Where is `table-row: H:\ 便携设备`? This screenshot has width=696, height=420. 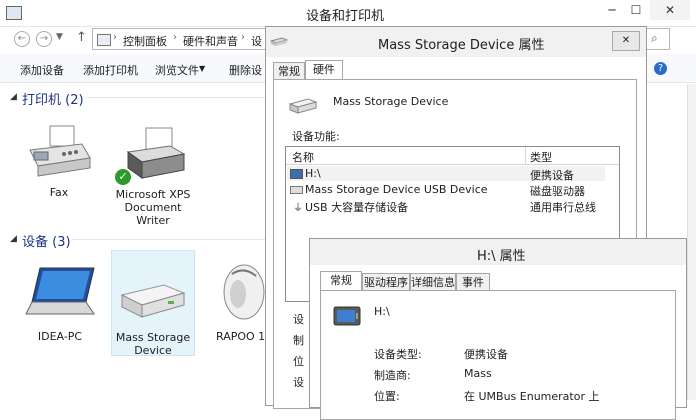
table-row: H:\ 便携设备 is located at coordinates (446, 174).